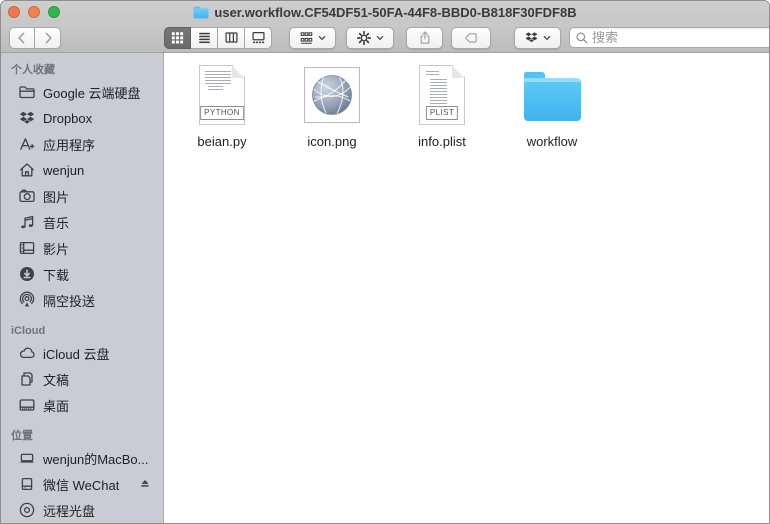  What do you see at coordinates (27, 170) in the screenshot?
I see `home-icon` at bounding box center [27, 170].